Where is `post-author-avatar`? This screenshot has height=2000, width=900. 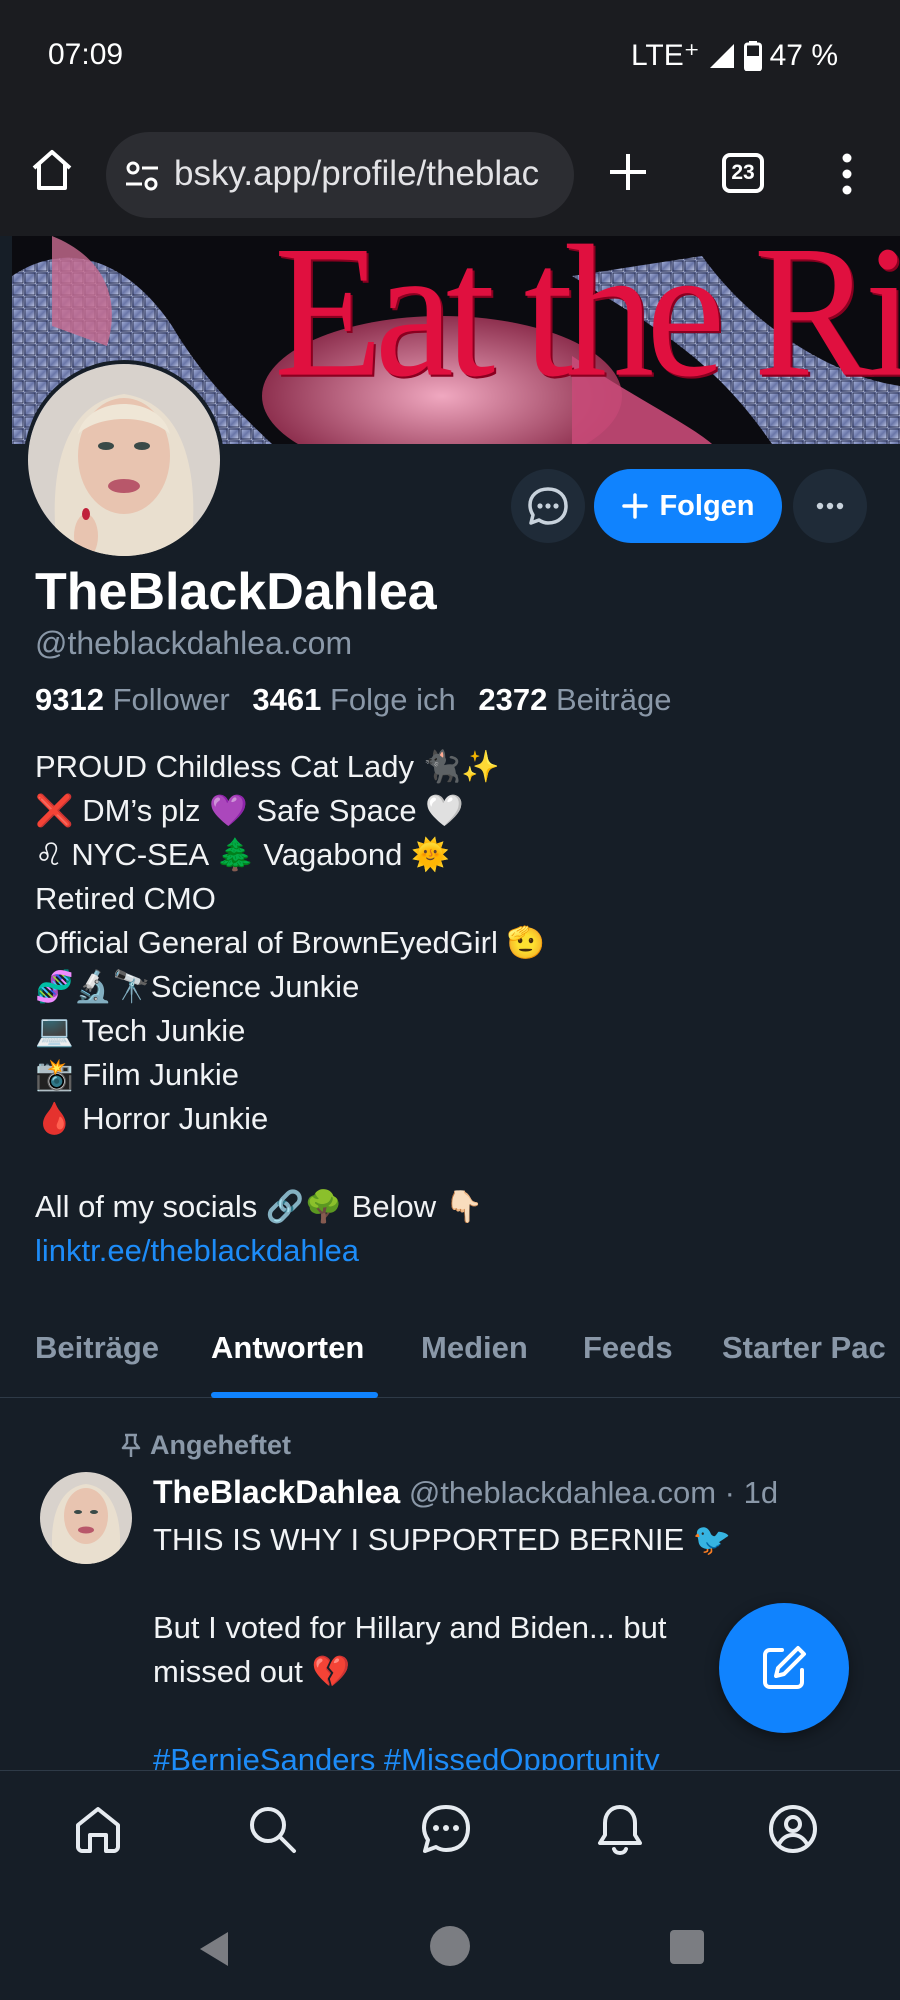
post-author-avatar is located at coordinates (86, 1518).